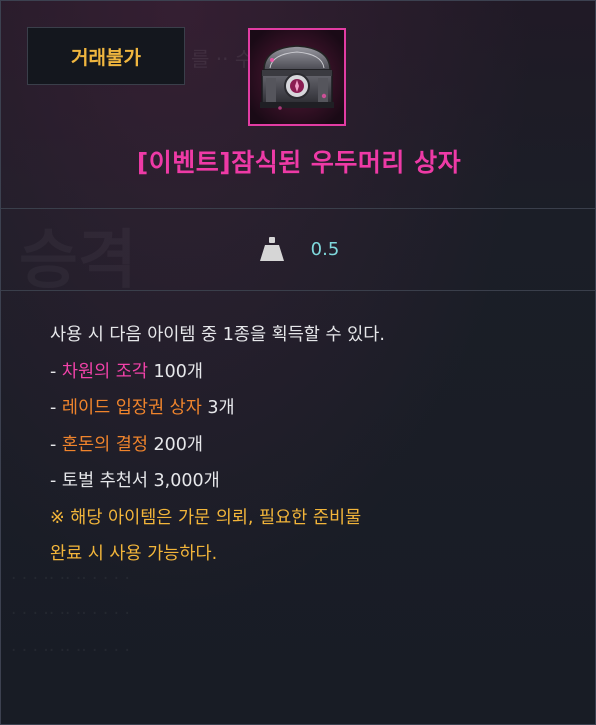 The width and height of the screenshot is (596, 725). Describe the element at coordinates (218, 408) in the screenshot. I see `reward-amount: 3개` at that location.